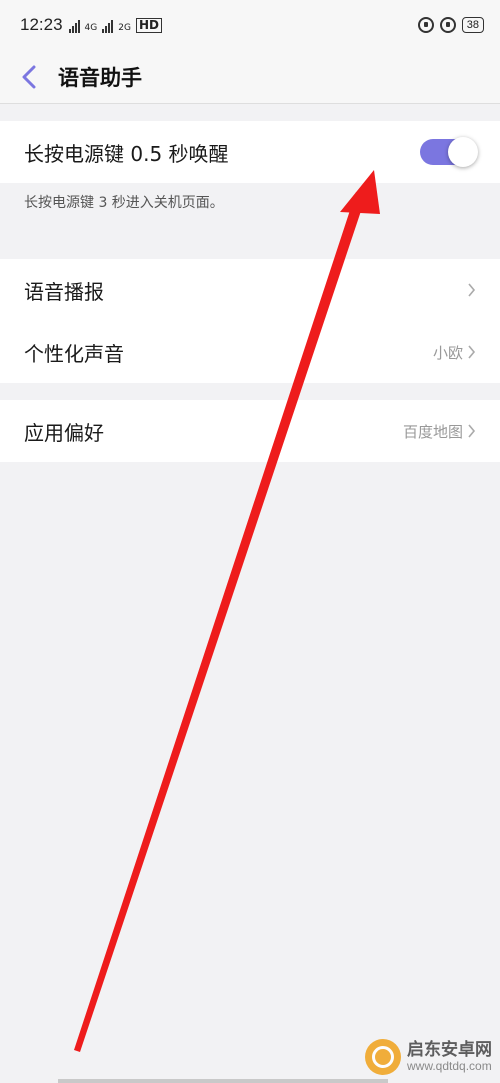 The height and width of the screenshot is (1083, 500). Describe the element at coordinates (126, 153) in the screenshot. I see `power-key-label: 长按电源键 0.5 秒唤醒` at that location.